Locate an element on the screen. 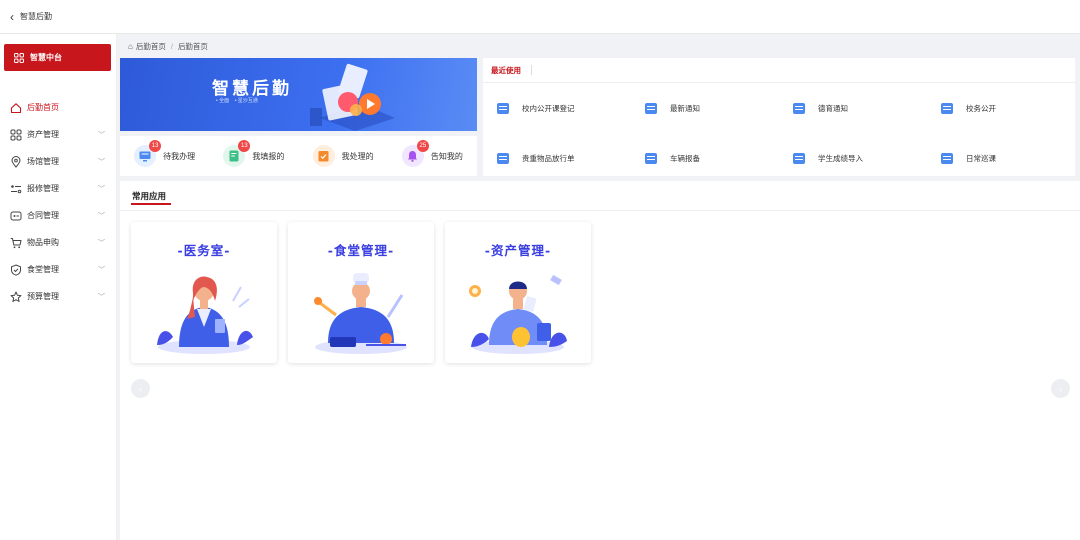 The width and height of the screenshot is (1080, 540). breadcrumb-current: 后勤首页 is located at coordinates (192, 46).